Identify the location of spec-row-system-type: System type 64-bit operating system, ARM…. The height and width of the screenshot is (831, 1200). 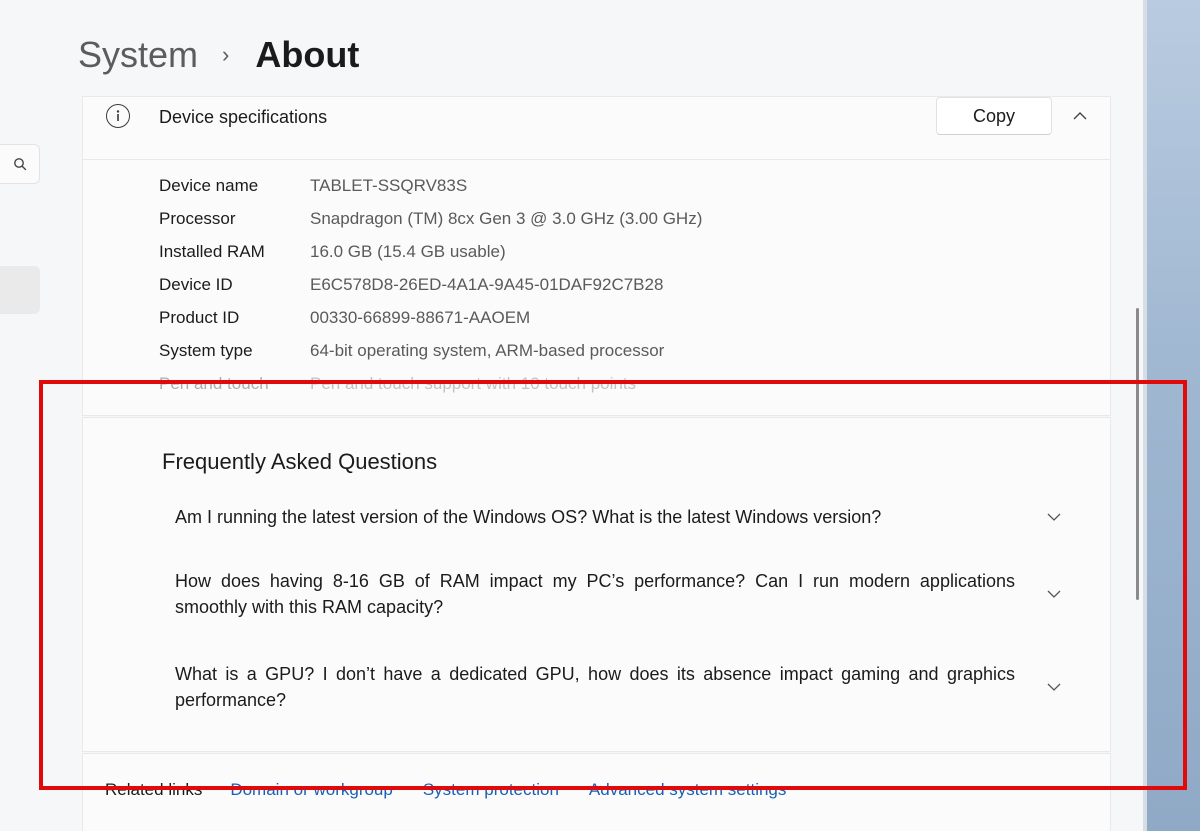
(411, 351).